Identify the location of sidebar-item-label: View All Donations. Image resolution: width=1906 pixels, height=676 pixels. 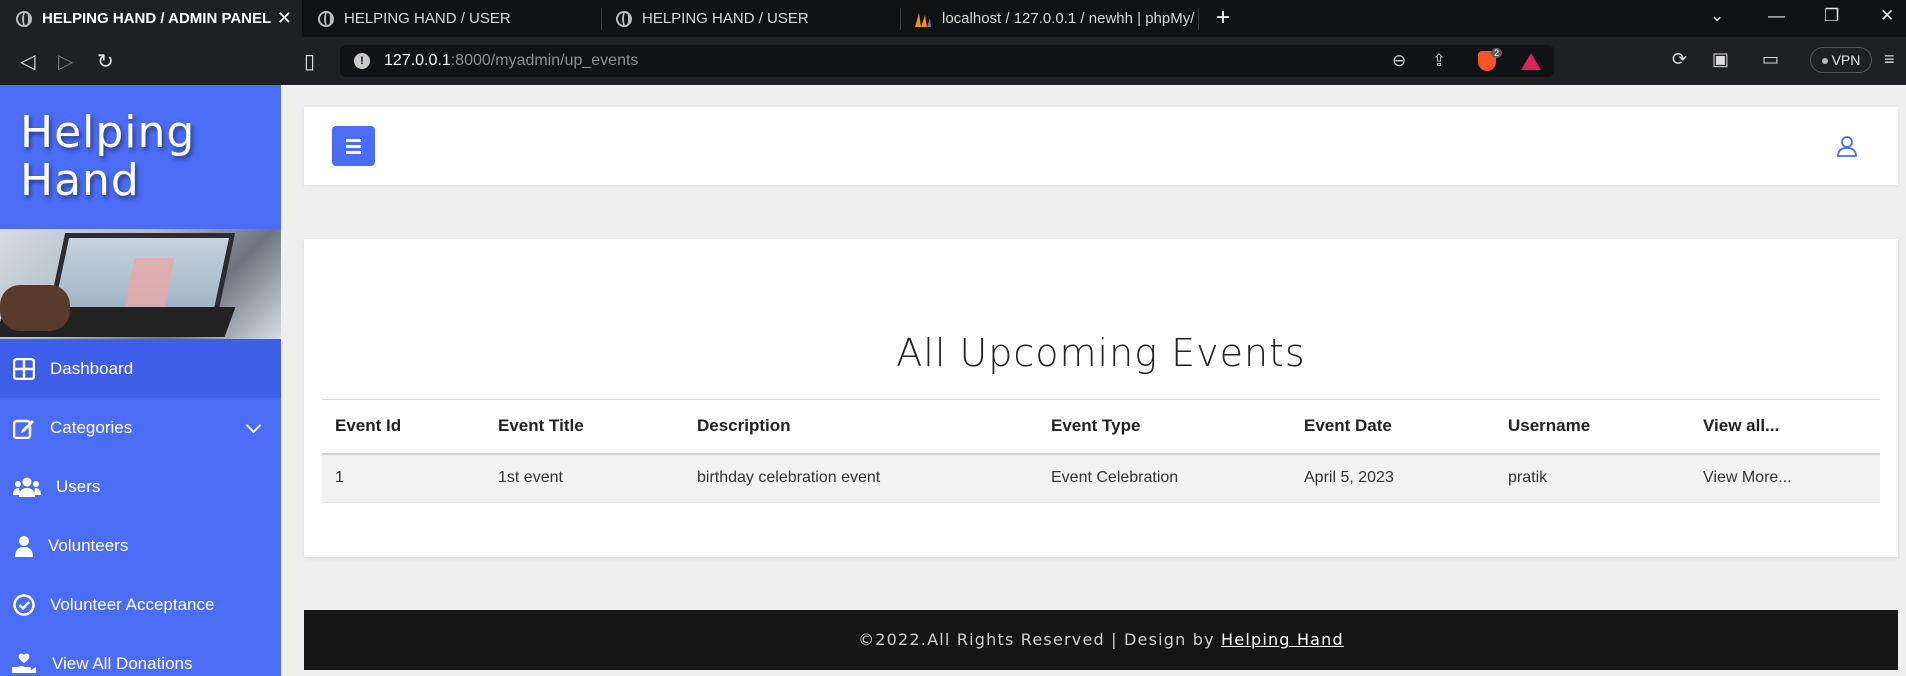
(122, 663).